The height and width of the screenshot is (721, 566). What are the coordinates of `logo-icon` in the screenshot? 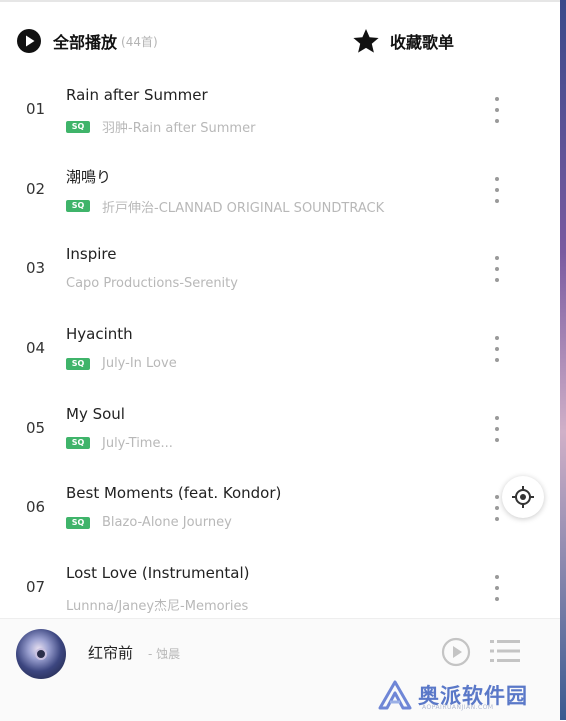 It's located at (395, 695).